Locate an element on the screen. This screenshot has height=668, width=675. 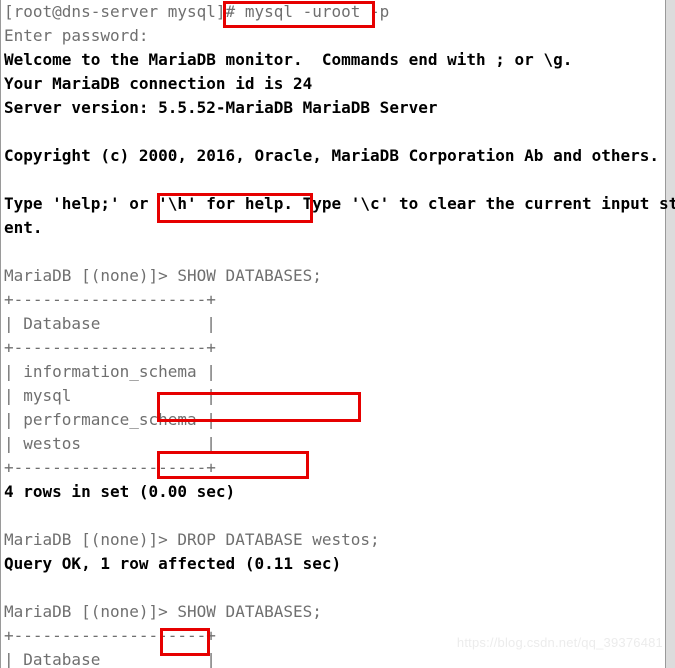
terminal-line: Your MariaDB connection id is 24 is located at coordinates (158, 83).